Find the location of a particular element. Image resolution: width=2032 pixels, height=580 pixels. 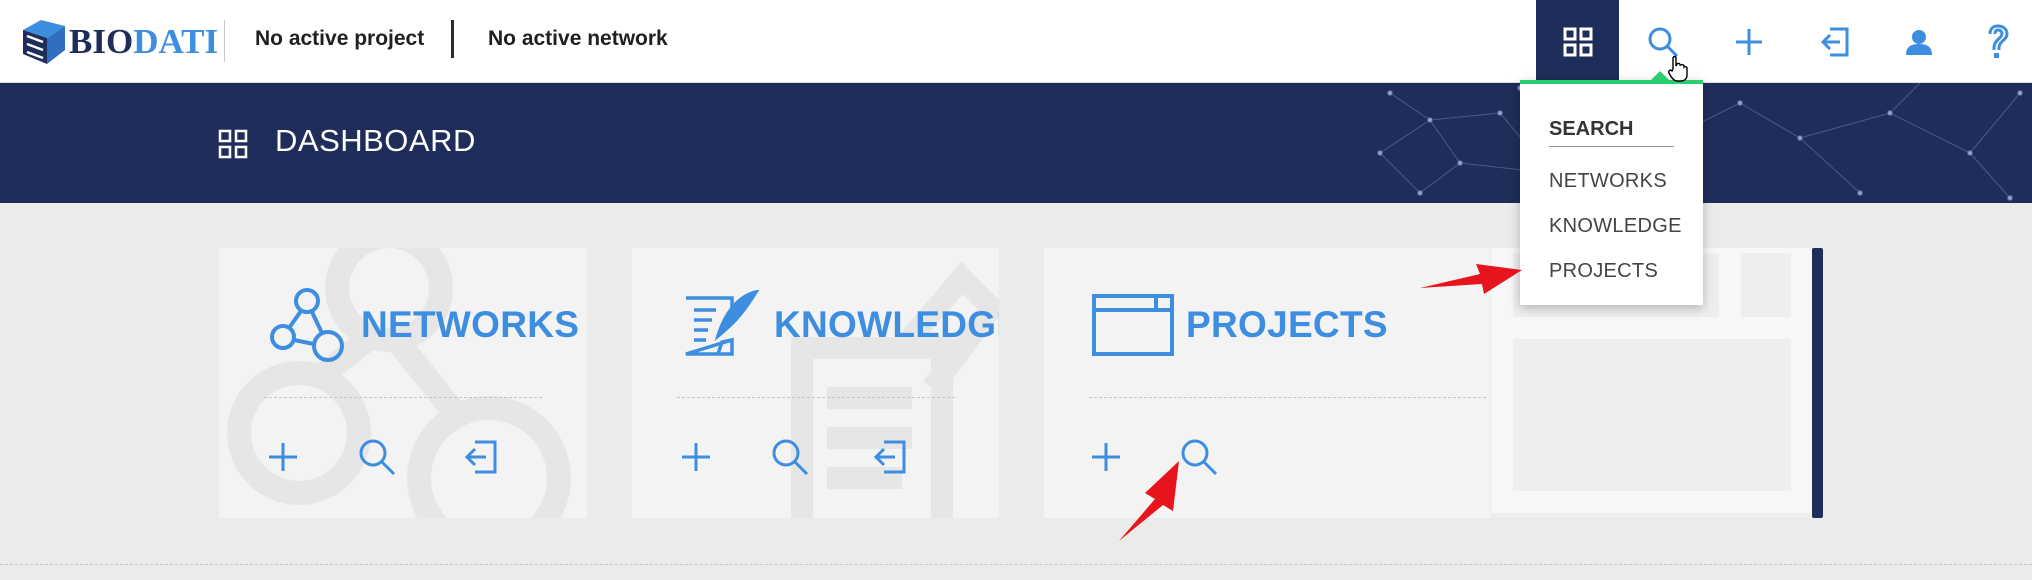

hand-cursor-icon is located at coordinates (1678, 68).